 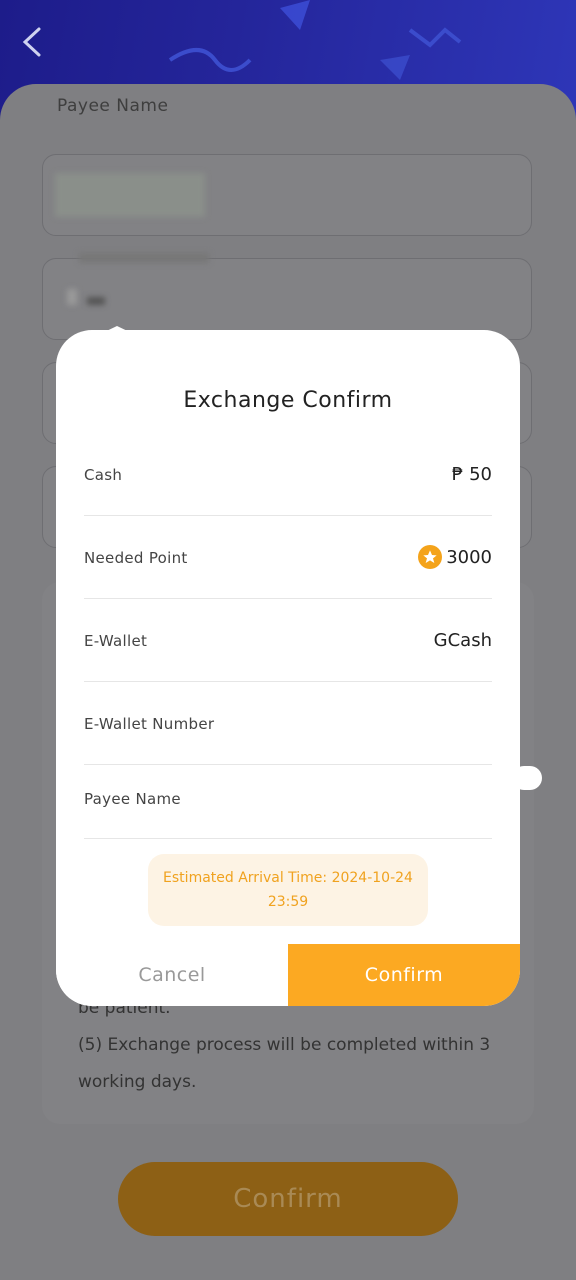 I want to click on cash-value: ₱ 50, so click(x=472, y=474).